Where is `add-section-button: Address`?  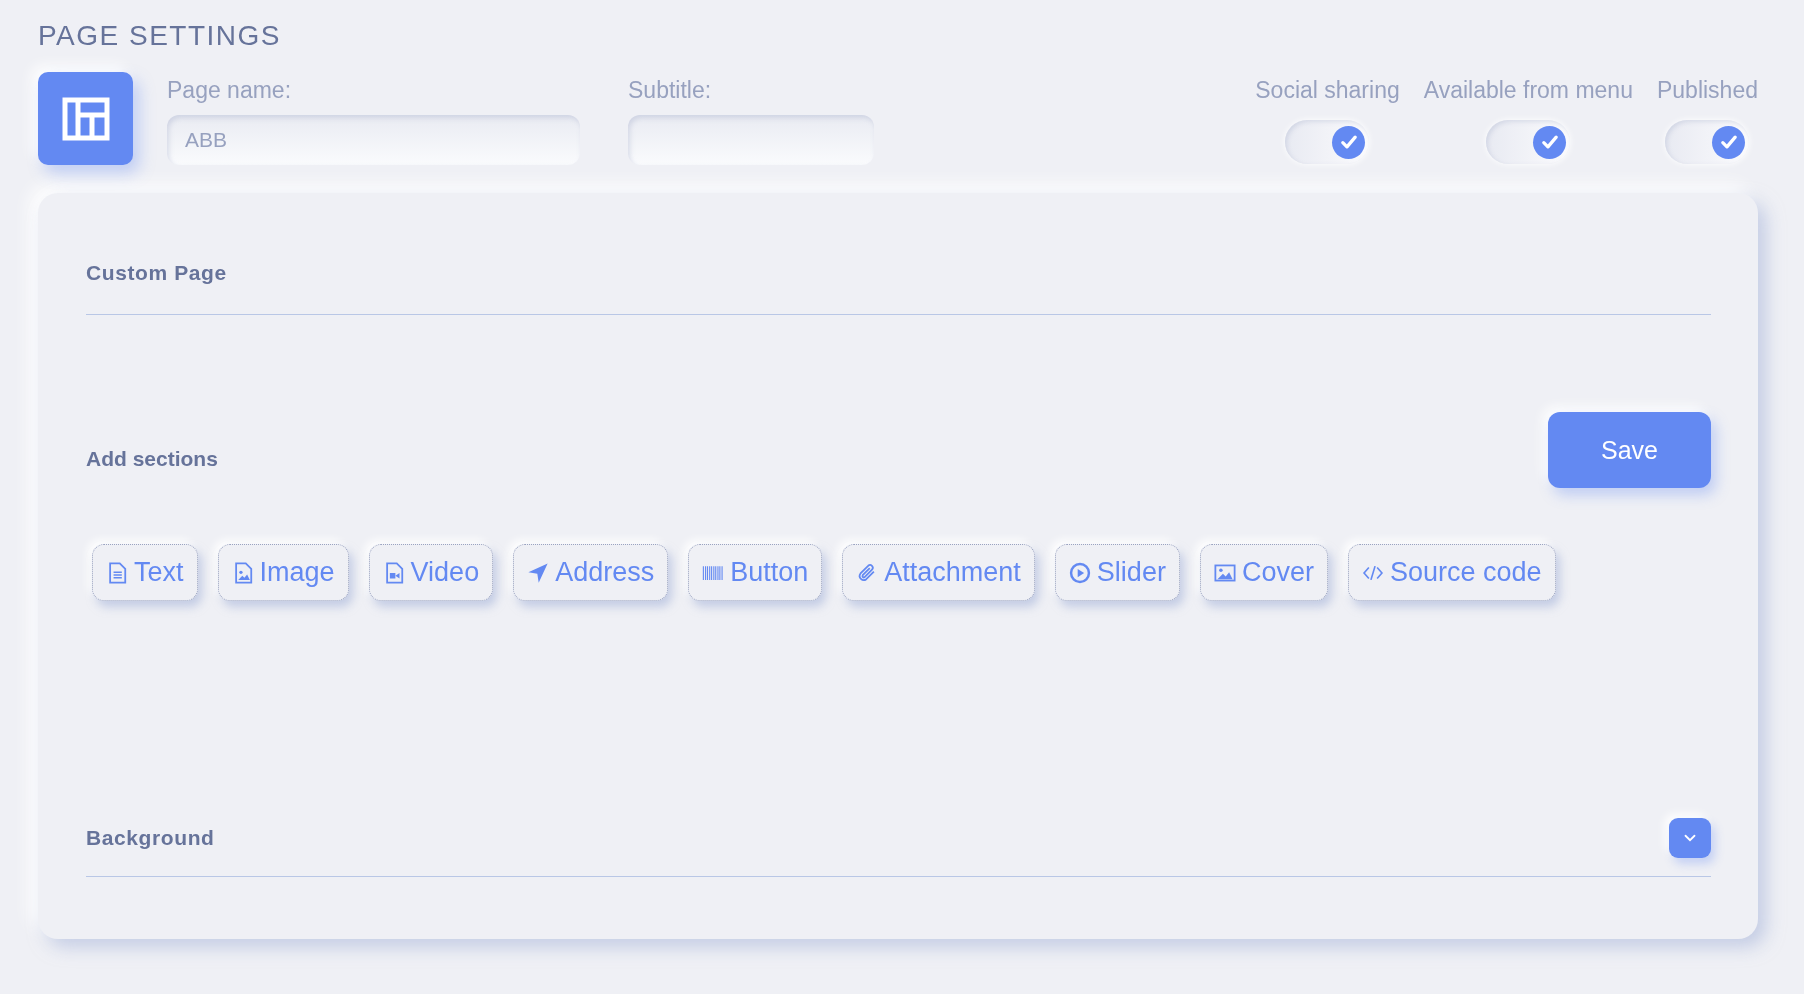
add-section-button: Address is located at coordinates (591, 572).